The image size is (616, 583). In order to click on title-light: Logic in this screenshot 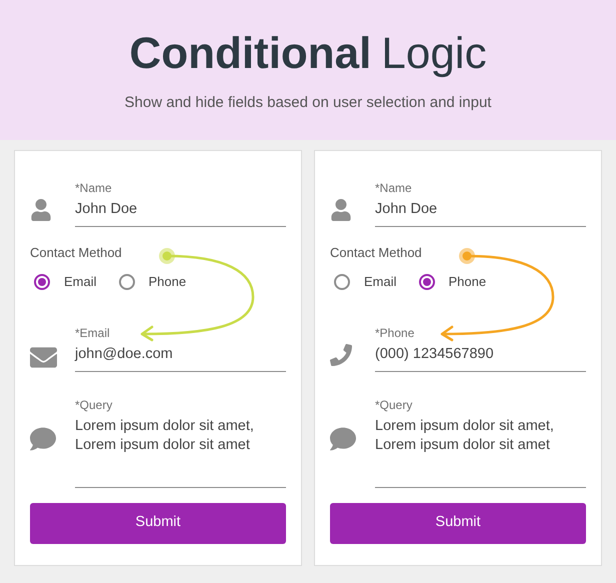, I will do `click(434, 54)`.